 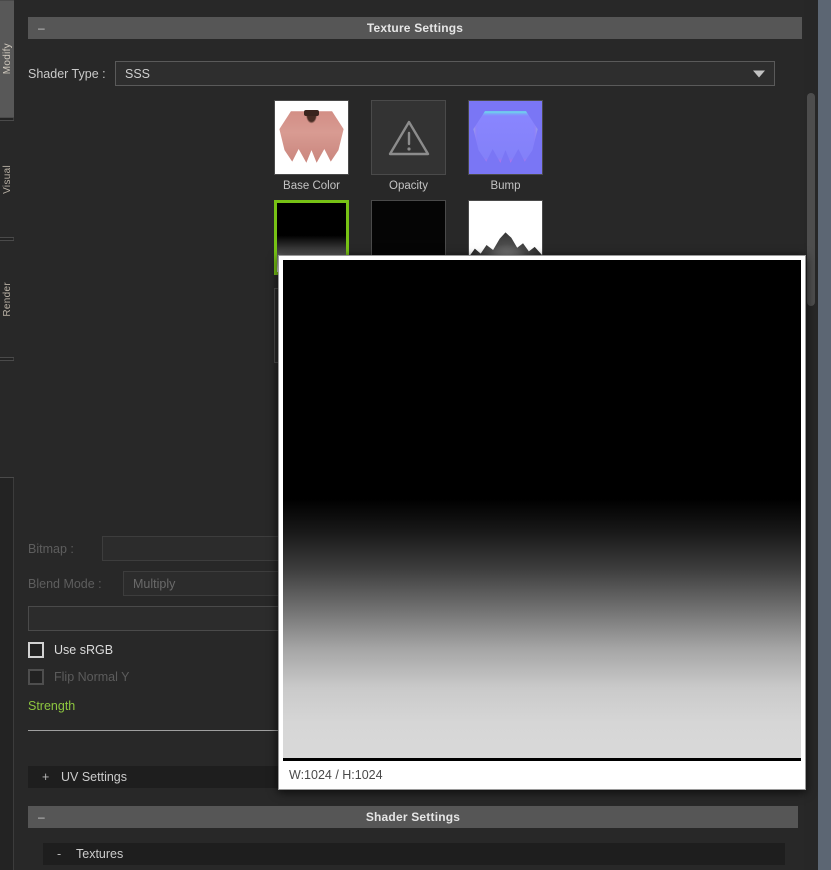 I want to click on texture-slot-label: Bump, so click(x=505, y=186).